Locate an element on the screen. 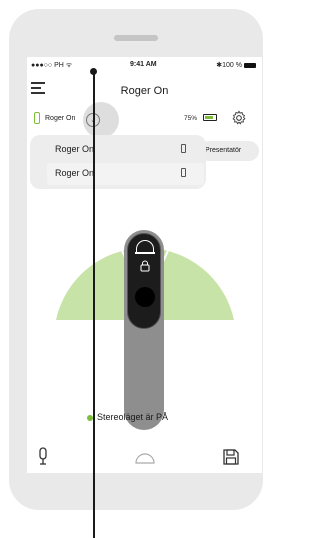 The height and width of the screenshot is (538, 320). gear-icon is located at coordinates (239, 118).